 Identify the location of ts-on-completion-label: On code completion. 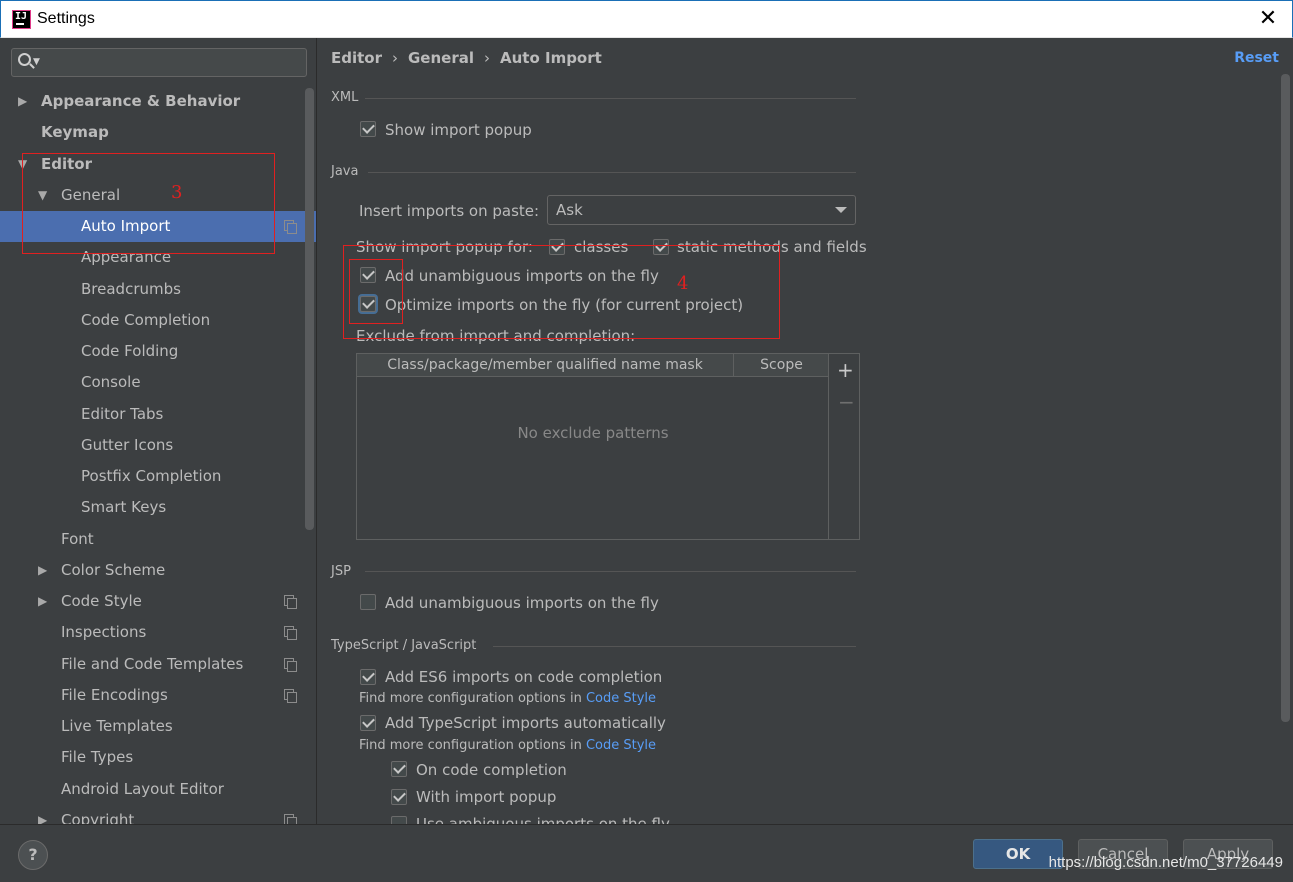
(491, 770).